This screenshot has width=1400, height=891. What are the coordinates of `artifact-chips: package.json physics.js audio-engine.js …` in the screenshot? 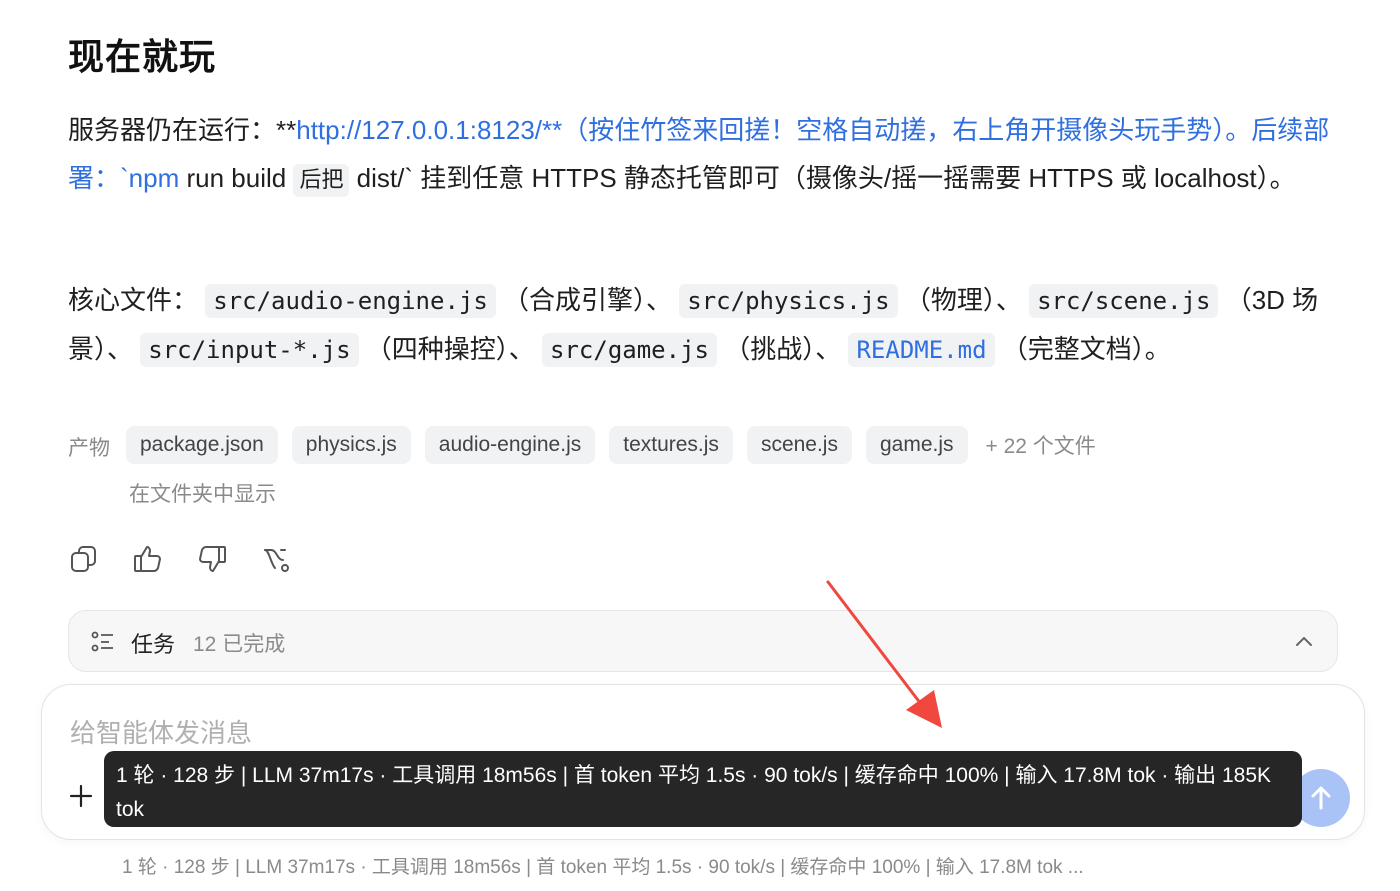 It's located at (611, 445).